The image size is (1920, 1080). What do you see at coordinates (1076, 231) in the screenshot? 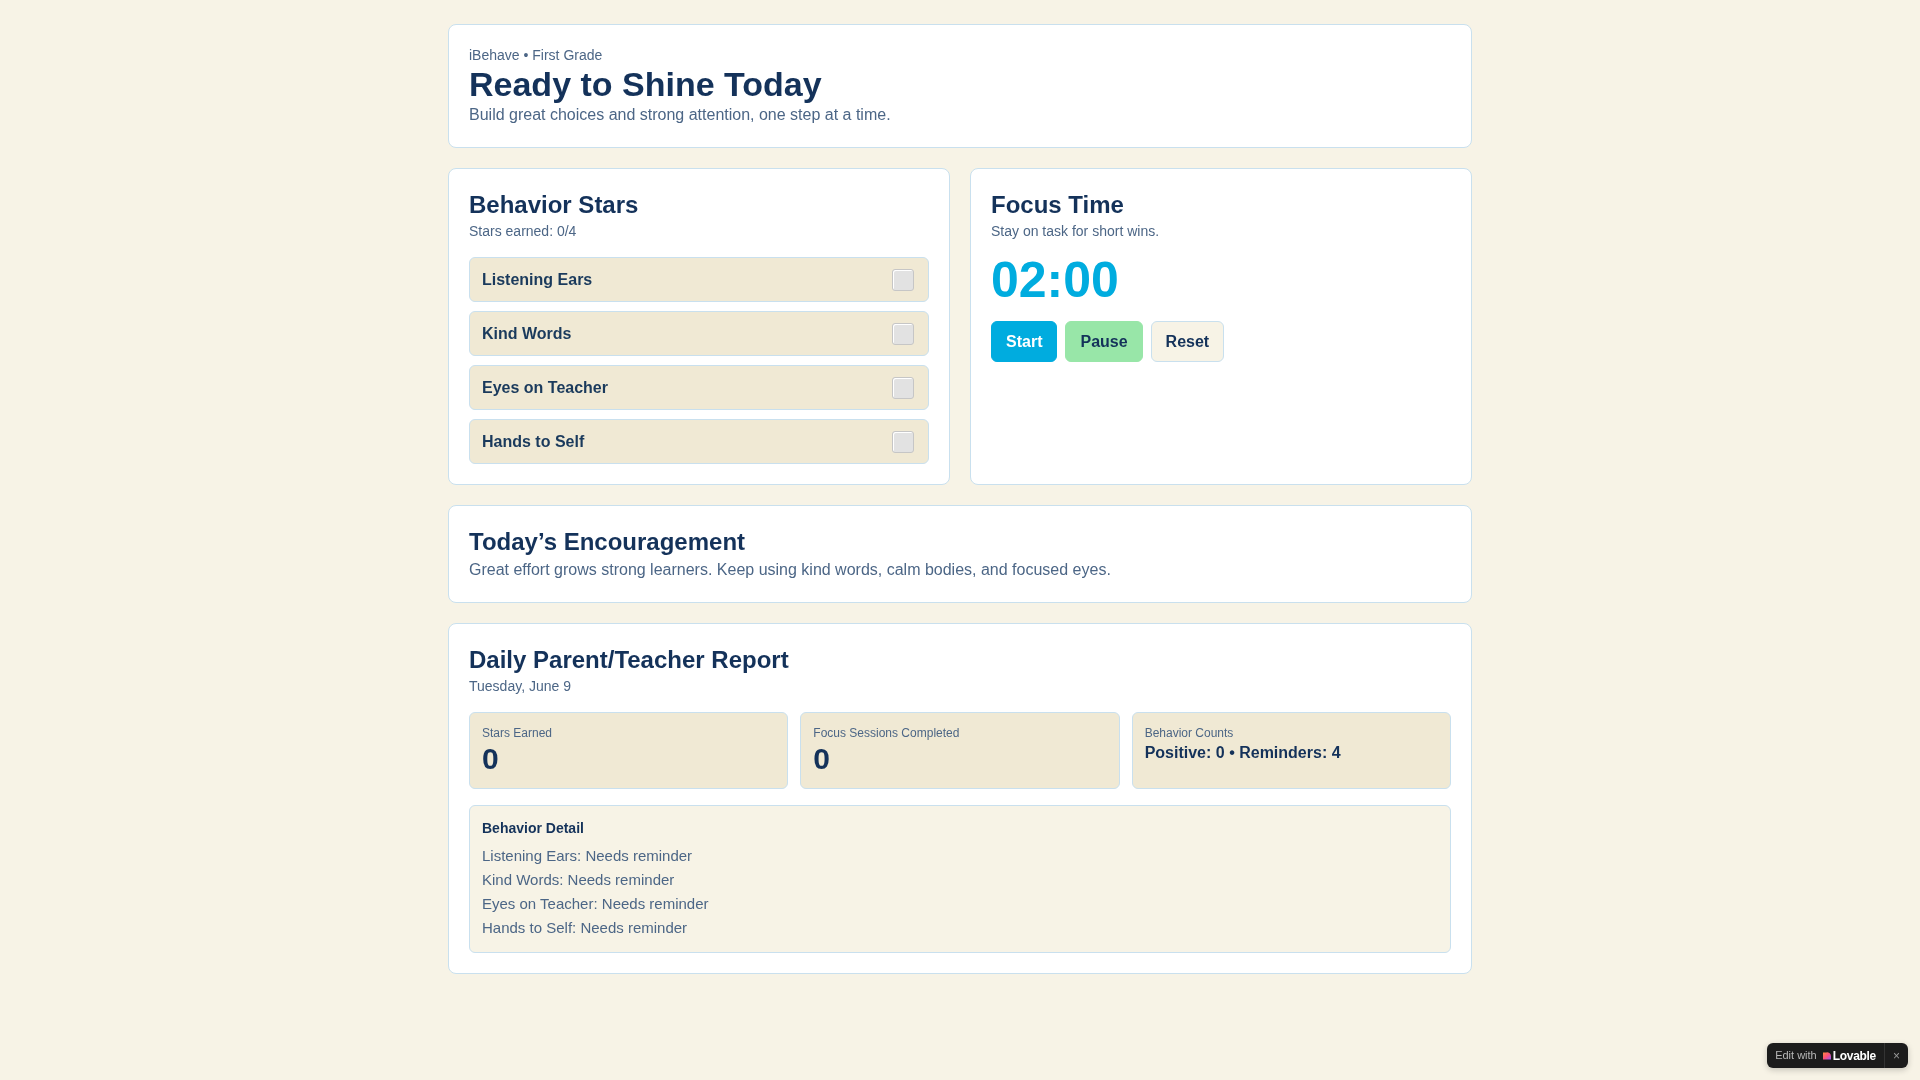
I see `card-subtitle: Stay on task for short wins.` at bounding box center [1076, 231].